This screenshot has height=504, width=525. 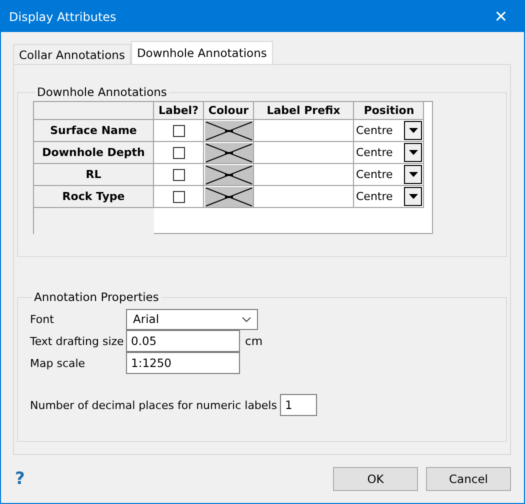 I want to click on column-header: Position, so click(x=389, y=111).